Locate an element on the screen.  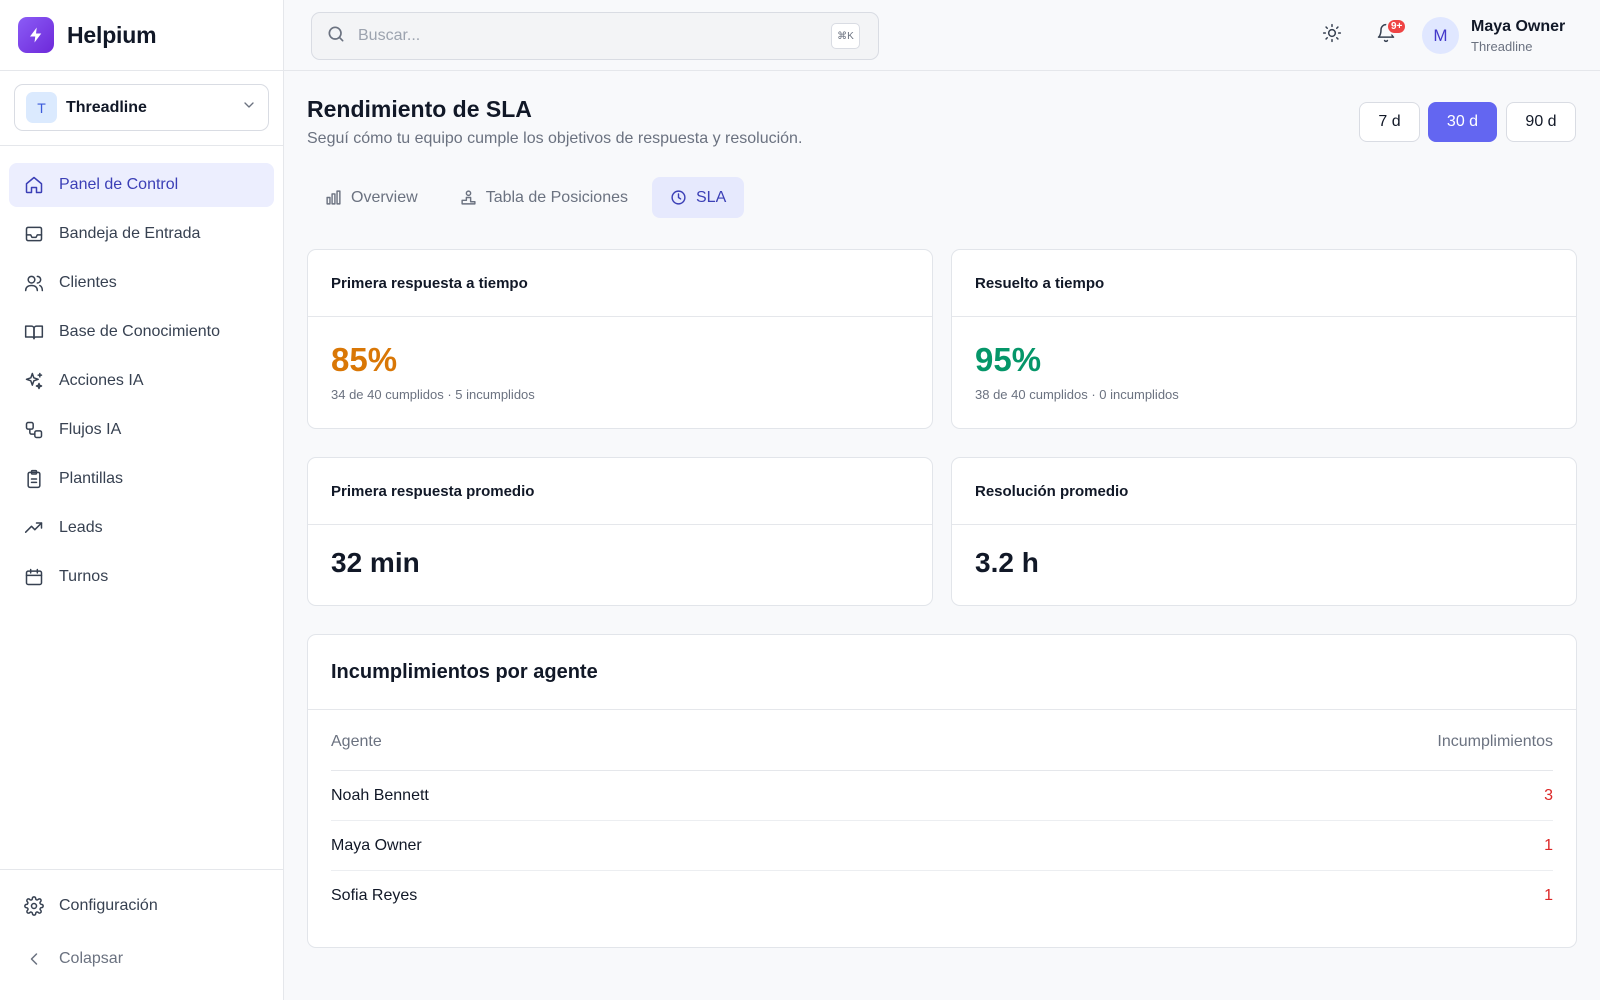
inbox-icon is located at coordinates (34, 234).